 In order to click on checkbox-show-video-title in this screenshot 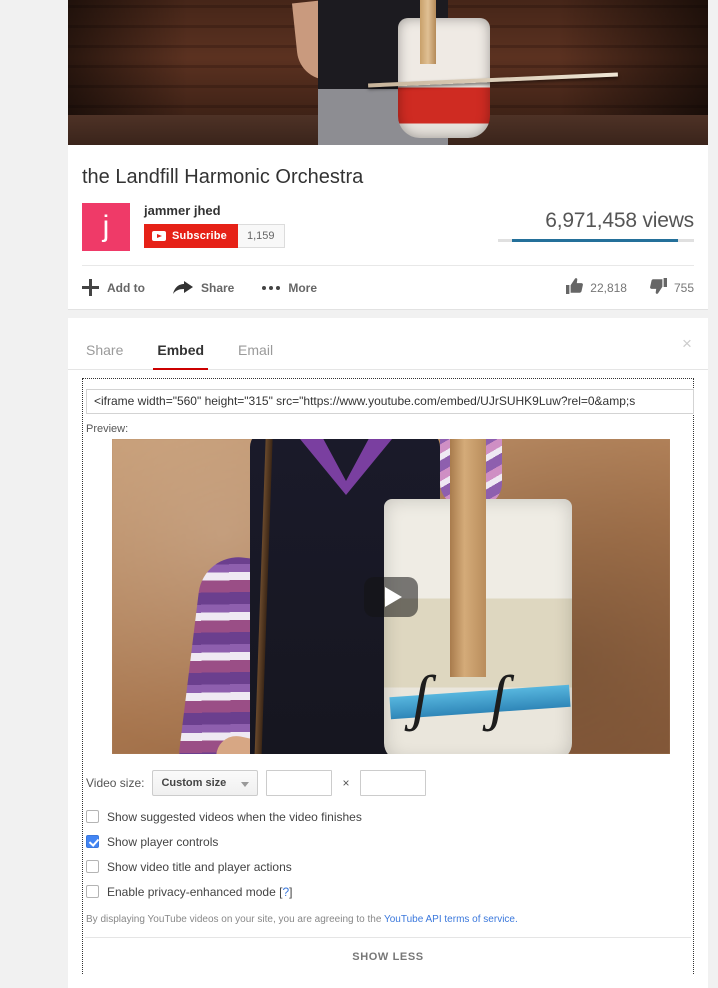, I will do `click(92, 866)`.